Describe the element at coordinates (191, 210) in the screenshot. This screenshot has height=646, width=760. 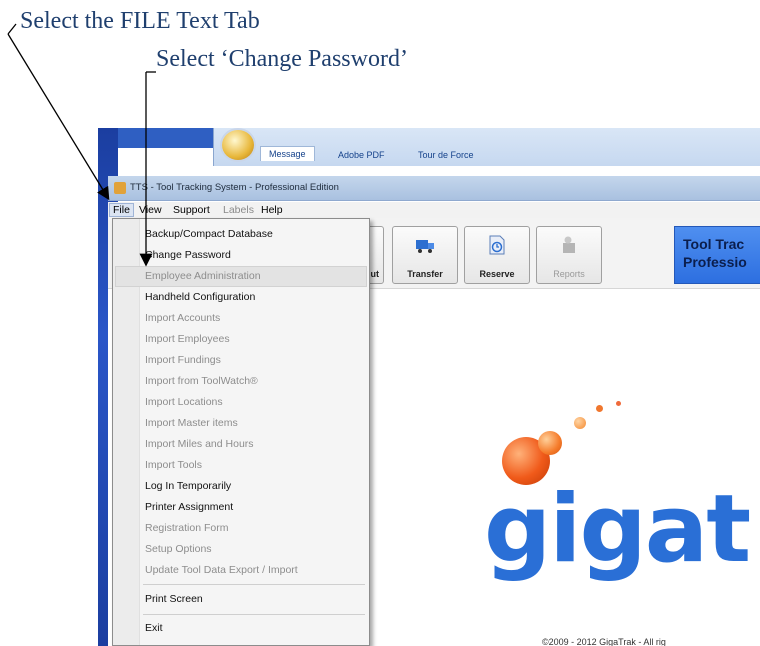
I see `menu-support: Support` at that location.